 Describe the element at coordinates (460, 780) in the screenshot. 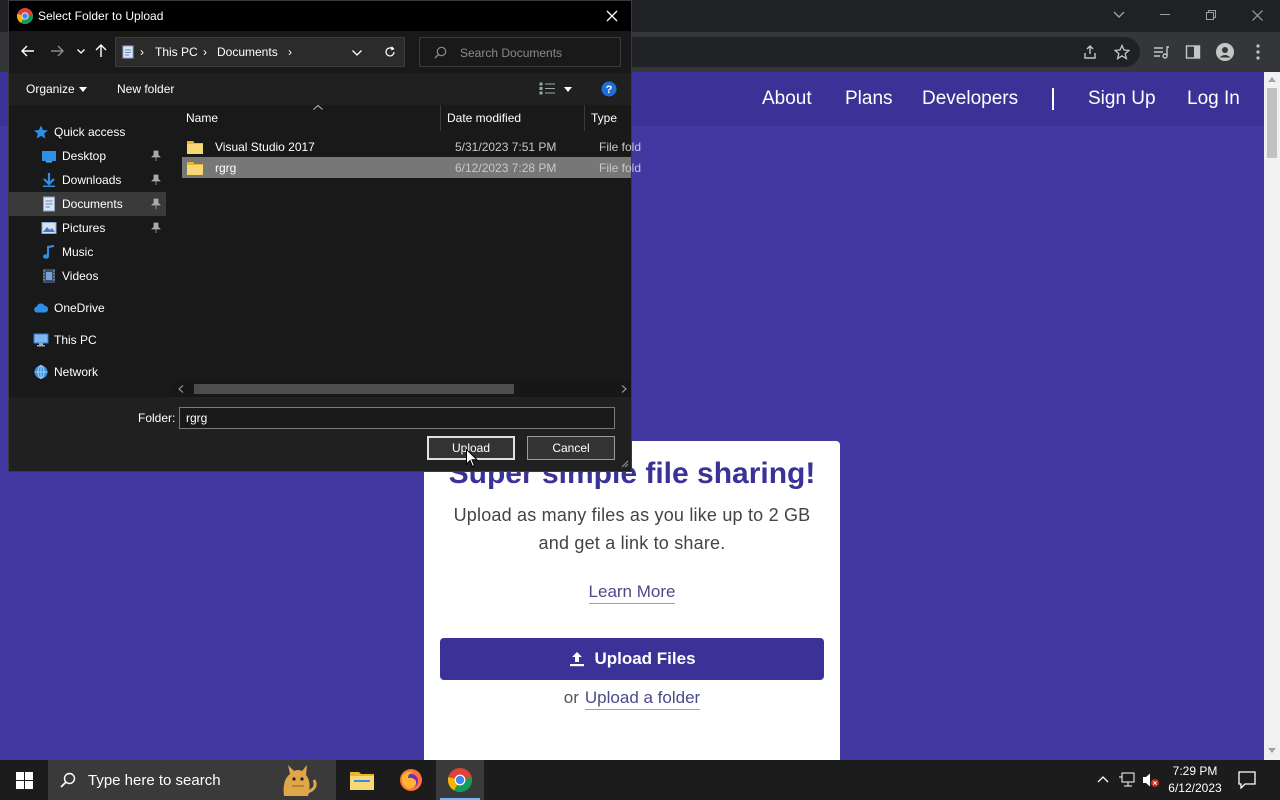

I see `chrome-taskbar-button` at that location.